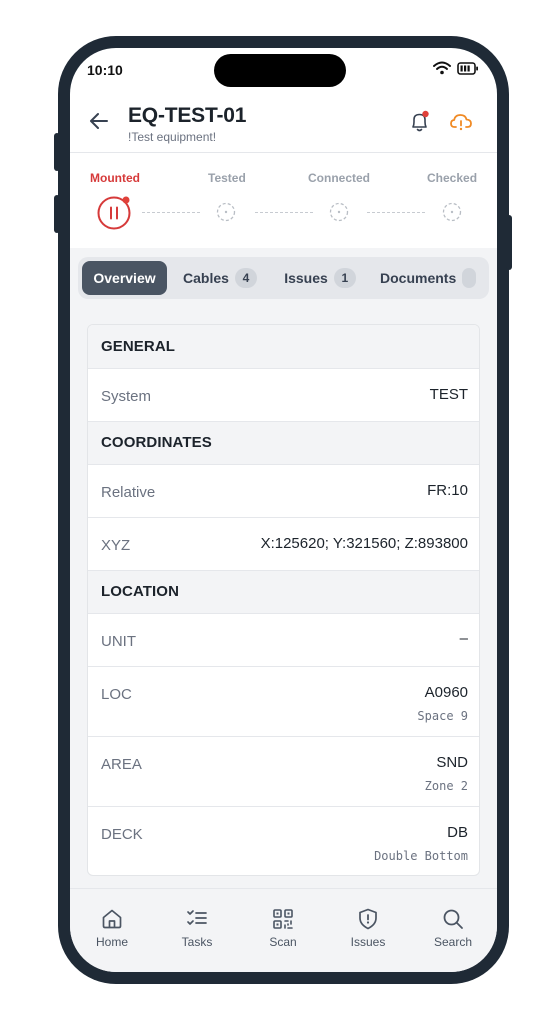 This screenshot has height=1024, width=553. Describe the element at coordinates (126, 396) in the screenshot. I see `row-label: System` at that location.